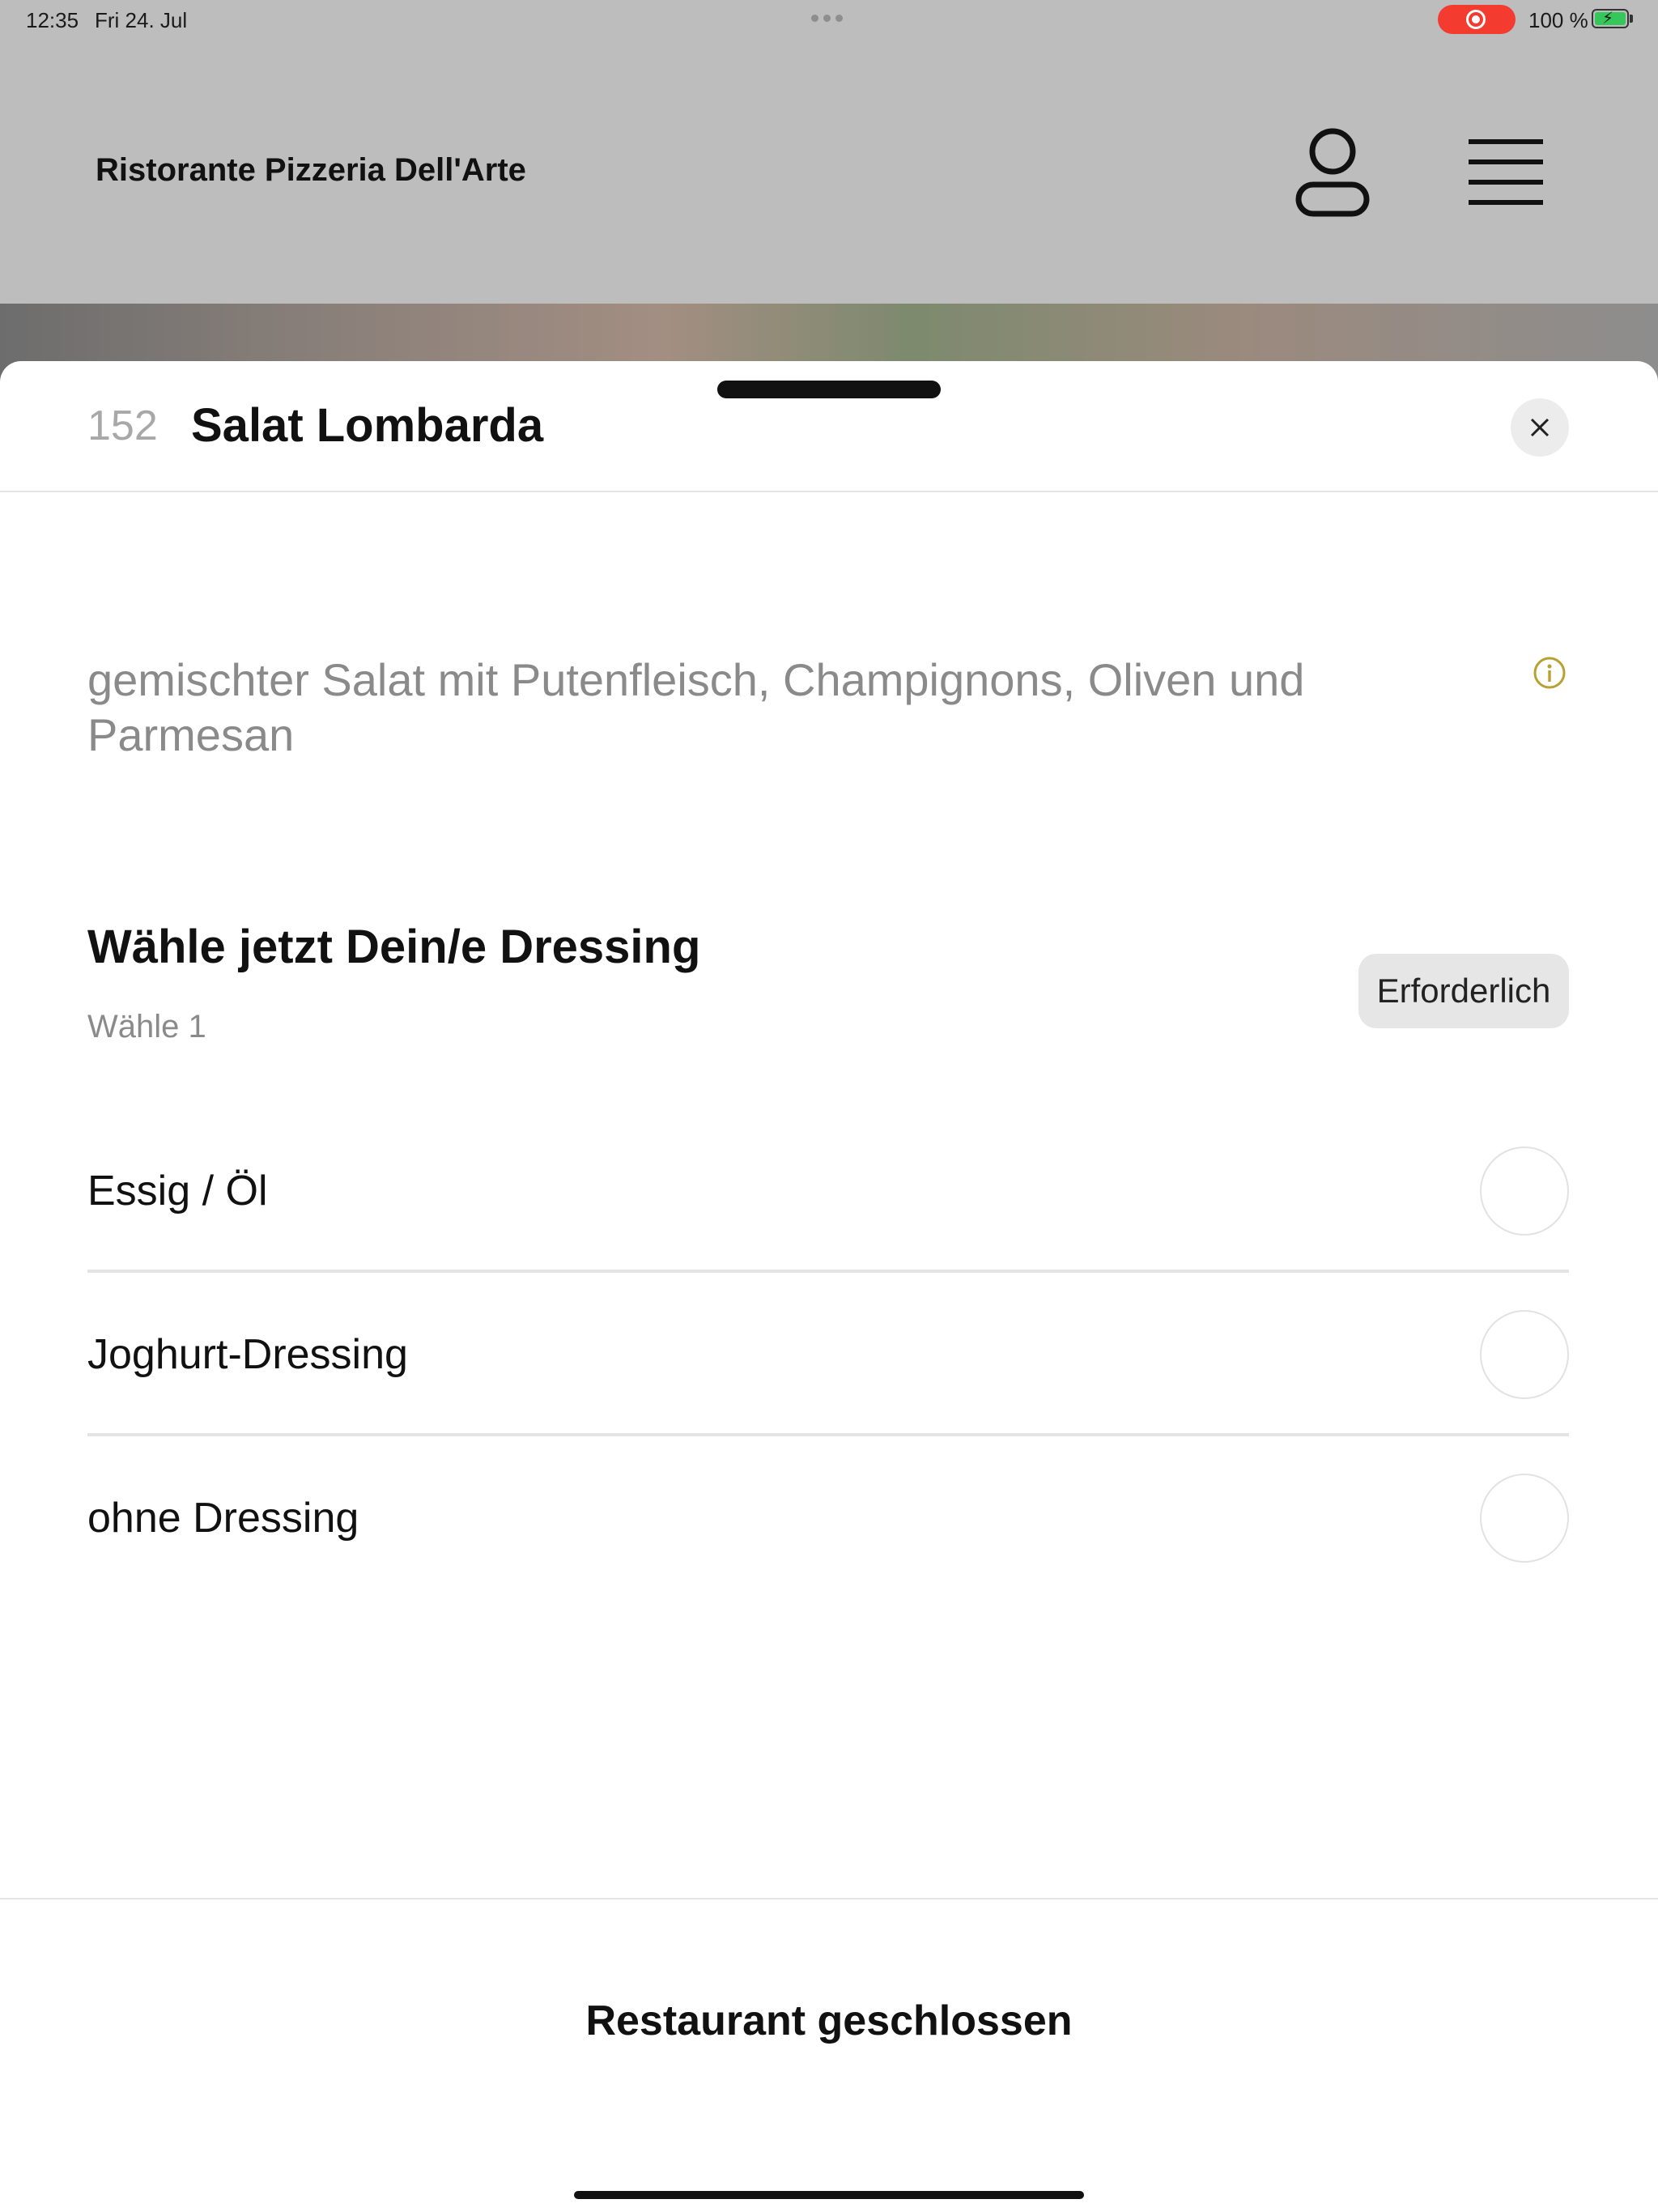  I want to click on item-name: Salat Lombarda, so click(367, 426).